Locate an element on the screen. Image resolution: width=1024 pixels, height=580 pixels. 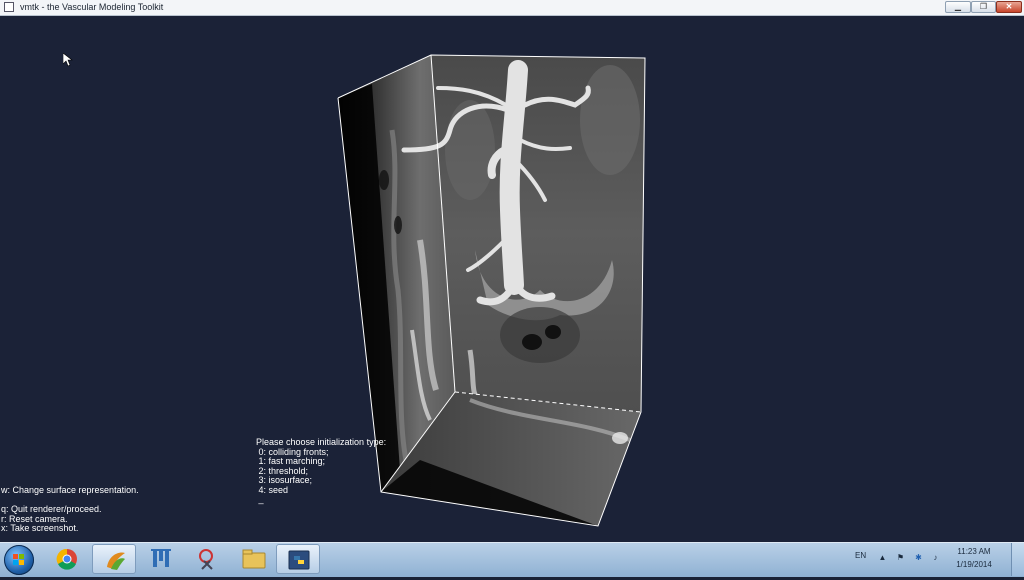
coronal-slice is located at coordinates (538, 233).